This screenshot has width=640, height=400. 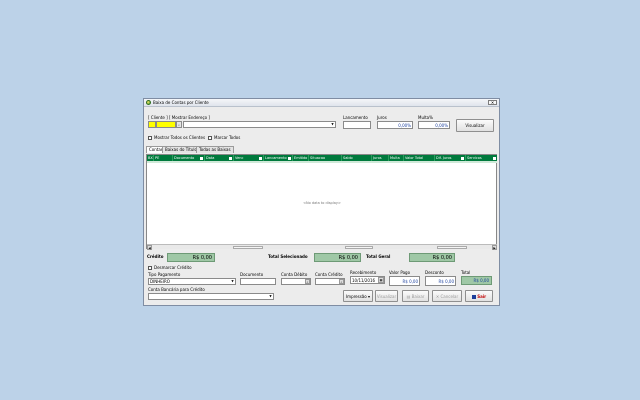 What do you see at coordinates (180, 137) in the screenshot?
I see `mostrar-todos-label: Mostrar Todos os Clientes` at bounding box center [180, 137].